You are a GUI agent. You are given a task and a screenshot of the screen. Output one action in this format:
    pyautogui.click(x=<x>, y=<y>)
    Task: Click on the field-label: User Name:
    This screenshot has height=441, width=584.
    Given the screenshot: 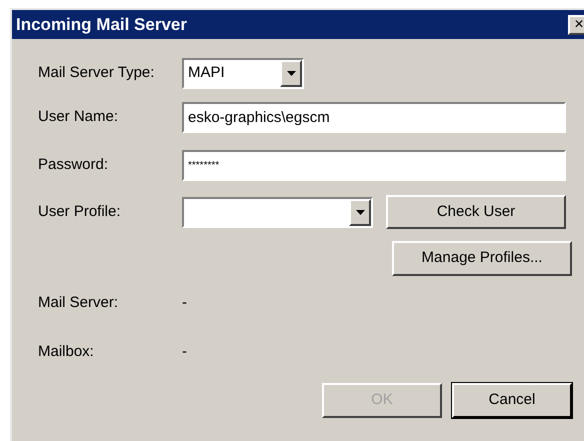 What is the action you would take?
    pyautogui.click(x=79, y=117)
    